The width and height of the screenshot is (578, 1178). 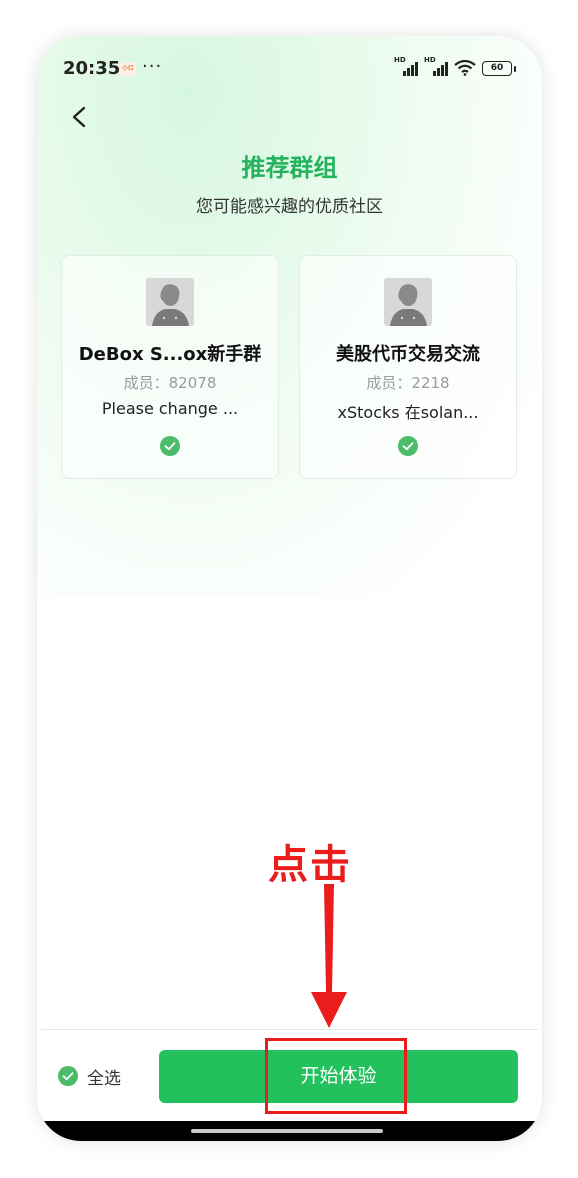 I want to click on status-bar: 20:35 小红 ··· HD HD 60, so click(x=289, y=68).